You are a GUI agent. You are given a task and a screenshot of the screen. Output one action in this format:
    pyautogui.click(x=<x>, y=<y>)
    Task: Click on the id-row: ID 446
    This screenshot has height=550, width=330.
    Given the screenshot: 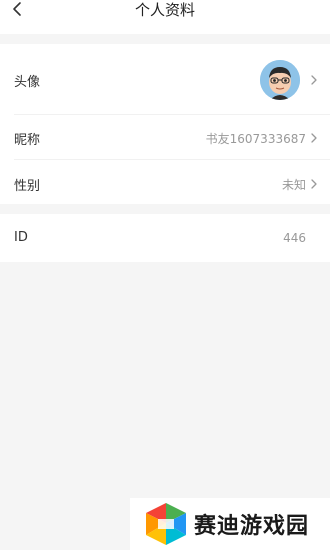 What is the action you would take?
    pyautogui.click(x=165, y=238)
    